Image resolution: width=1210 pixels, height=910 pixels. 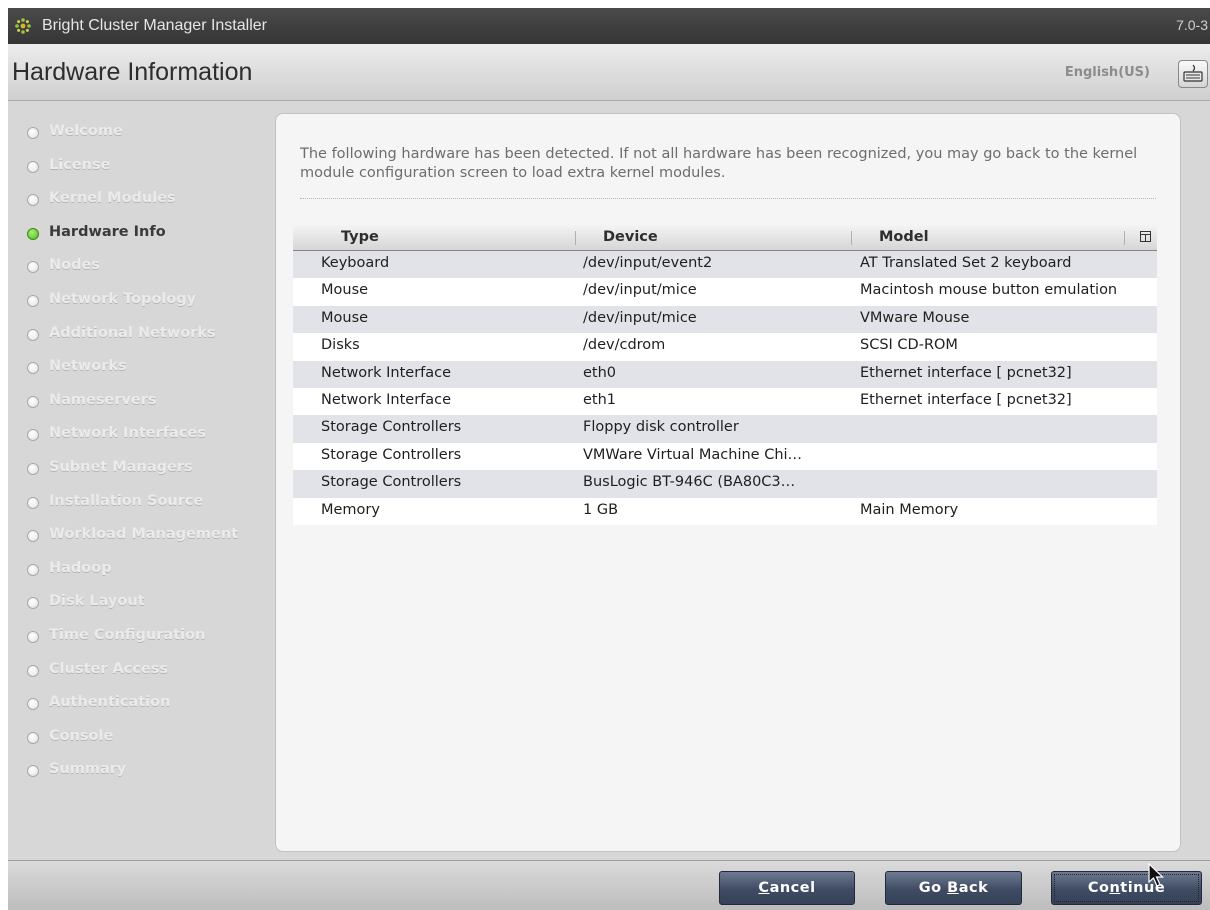 What do you see at coordinates (973, 888) in the screenshot?
I see `button-label-part: ack` at bounding box center [973, 888].